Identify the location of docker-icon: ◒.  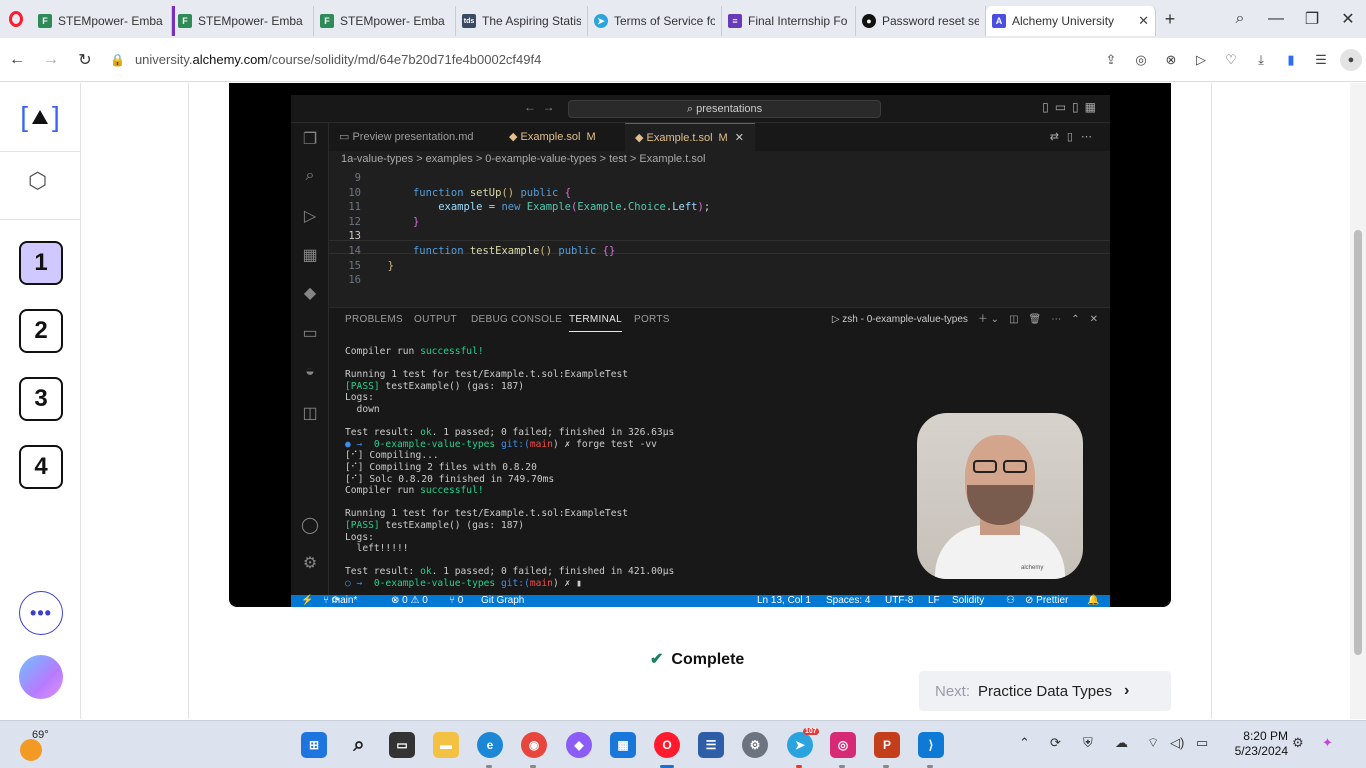
(310, 371).